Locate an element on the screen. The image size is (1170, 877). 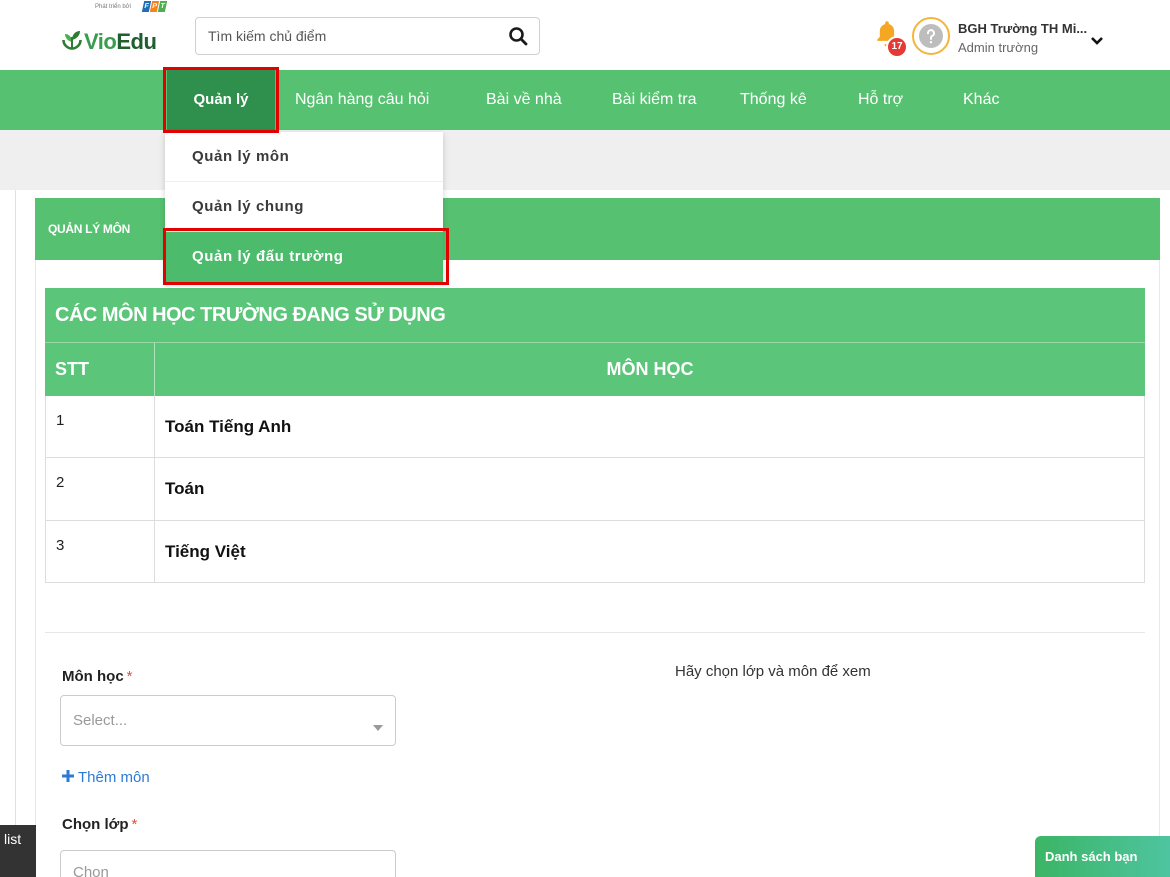
add-subject-label: Thêm môn is located at coordinates (114, 777).